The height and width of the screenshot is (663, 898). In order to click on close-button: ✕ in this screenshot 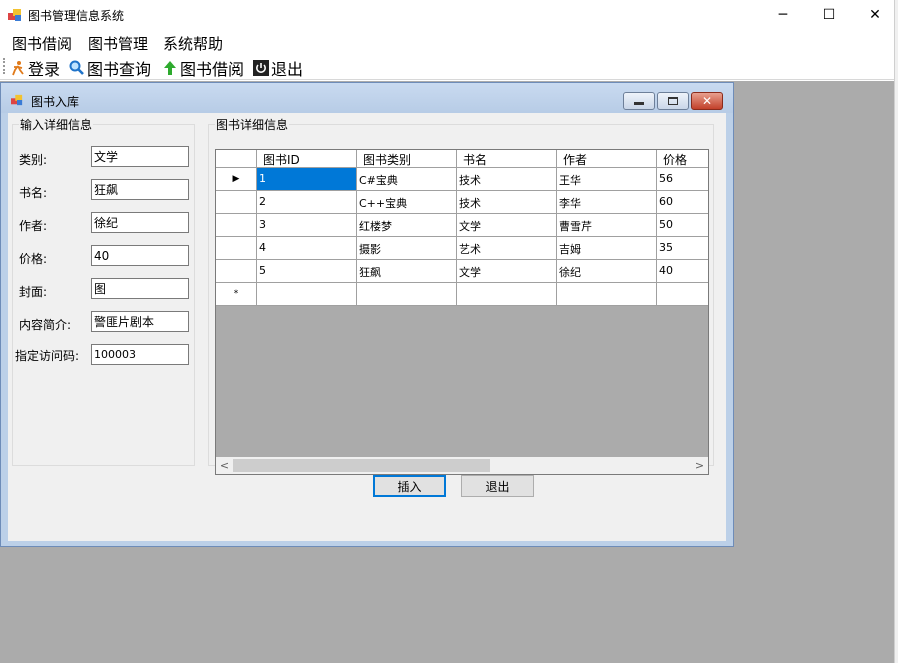, I will do `click(875, 15)`.